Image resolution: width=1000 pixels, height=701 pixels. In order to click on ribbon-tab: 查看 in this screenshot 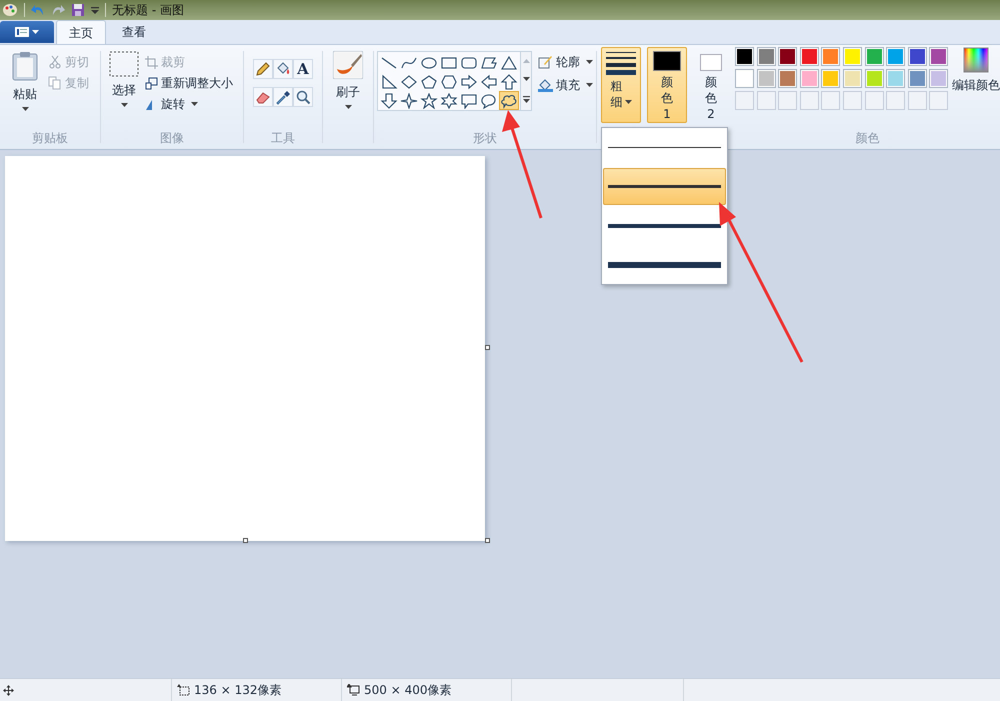, I will do `click(134, 32)`.